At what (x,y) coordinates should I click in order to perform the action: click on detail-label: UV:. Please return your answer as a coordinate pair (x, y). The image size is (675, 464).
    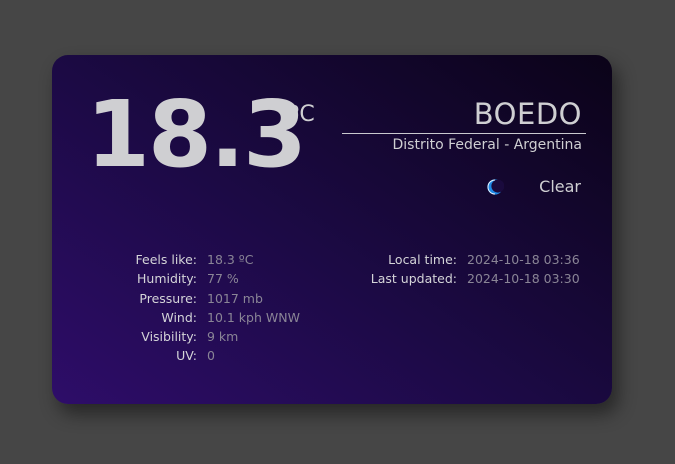
    Looking at the image, I should click on (186, 356).